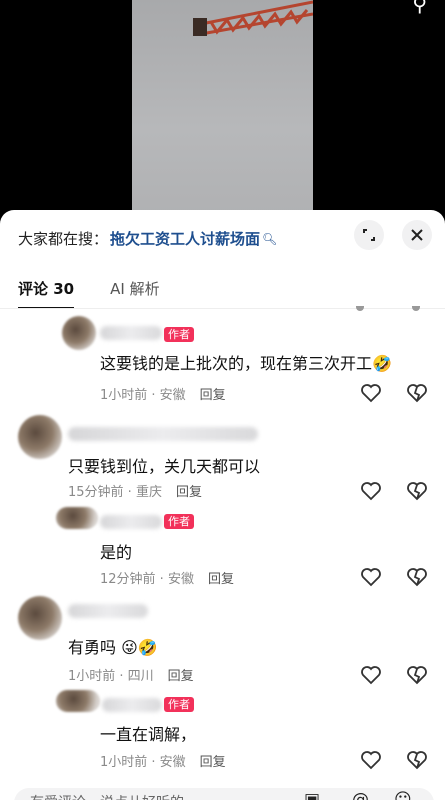 The height and width of the screenshot is (800, 445). What do you see at coordinates (270, 238) in the screenshot?
I see `search-icon: 🔍︎` at bounding box center [270, 238].